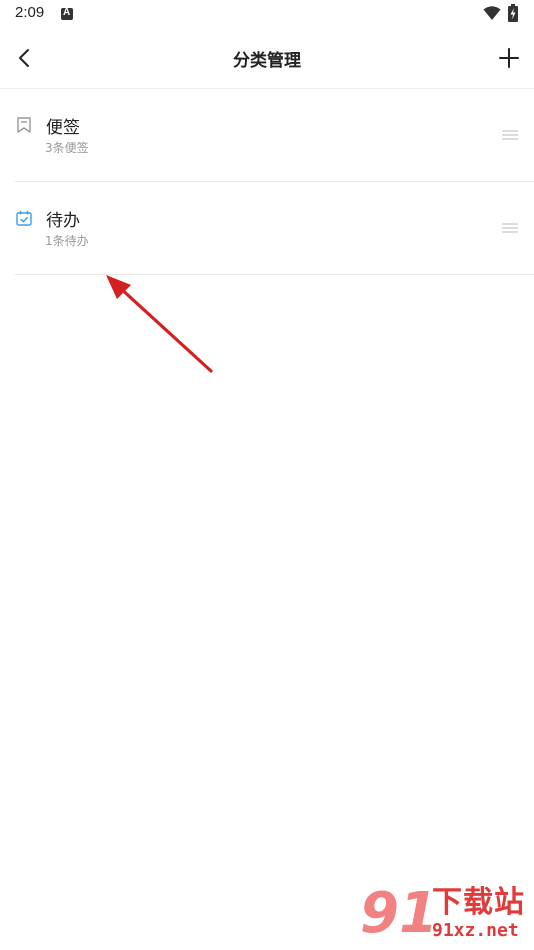 The height and width of the screenshot is (950, 534). What do you see at coordinates (67, 148) in the screenshot?
I see `category-count: 3条便签` at bounding box center [67, 148].